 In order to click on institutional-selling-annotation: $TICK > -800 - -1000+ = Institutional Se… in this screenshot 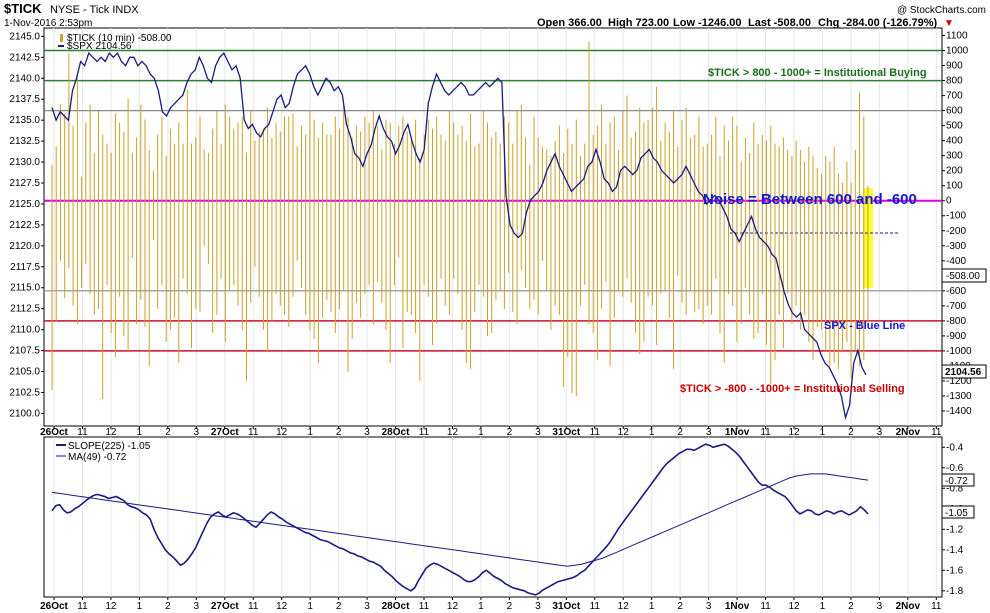, I will do `click(792, 389)`.